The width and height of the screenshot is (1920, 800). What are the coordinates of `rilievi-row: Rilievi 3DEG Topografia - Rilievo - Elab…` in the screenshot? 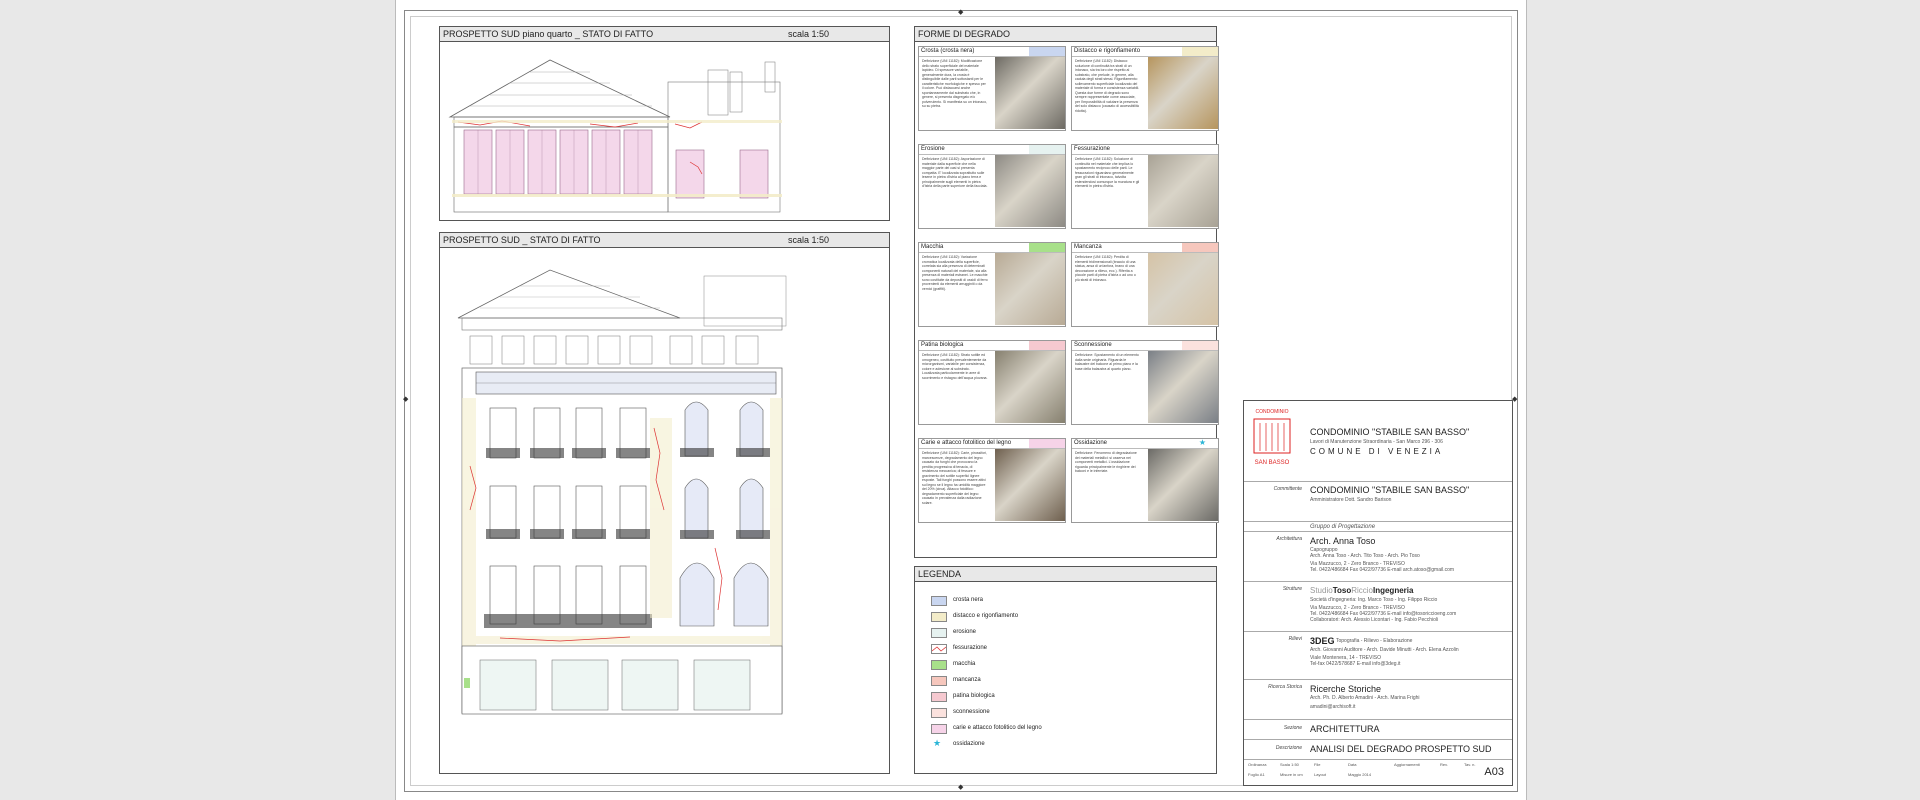 It's located at (1378, 649).